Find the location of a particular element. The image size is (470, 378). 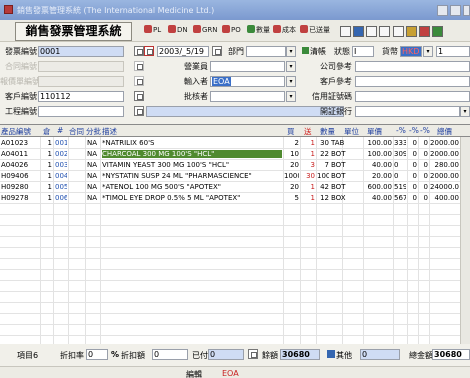

print-icon is located at coordinates (384, 31).